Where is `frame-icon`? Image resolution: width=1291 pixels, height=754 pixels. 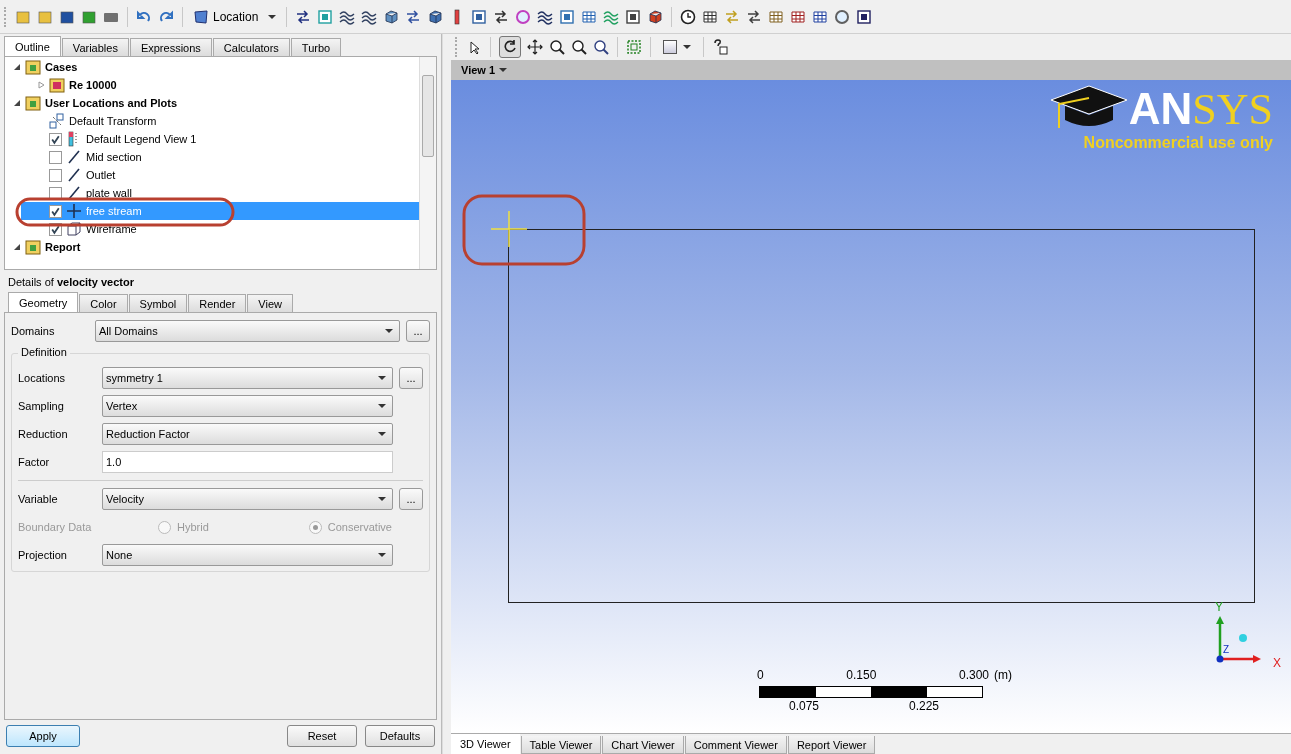
frame-icon is located at coordinates (634, 47).